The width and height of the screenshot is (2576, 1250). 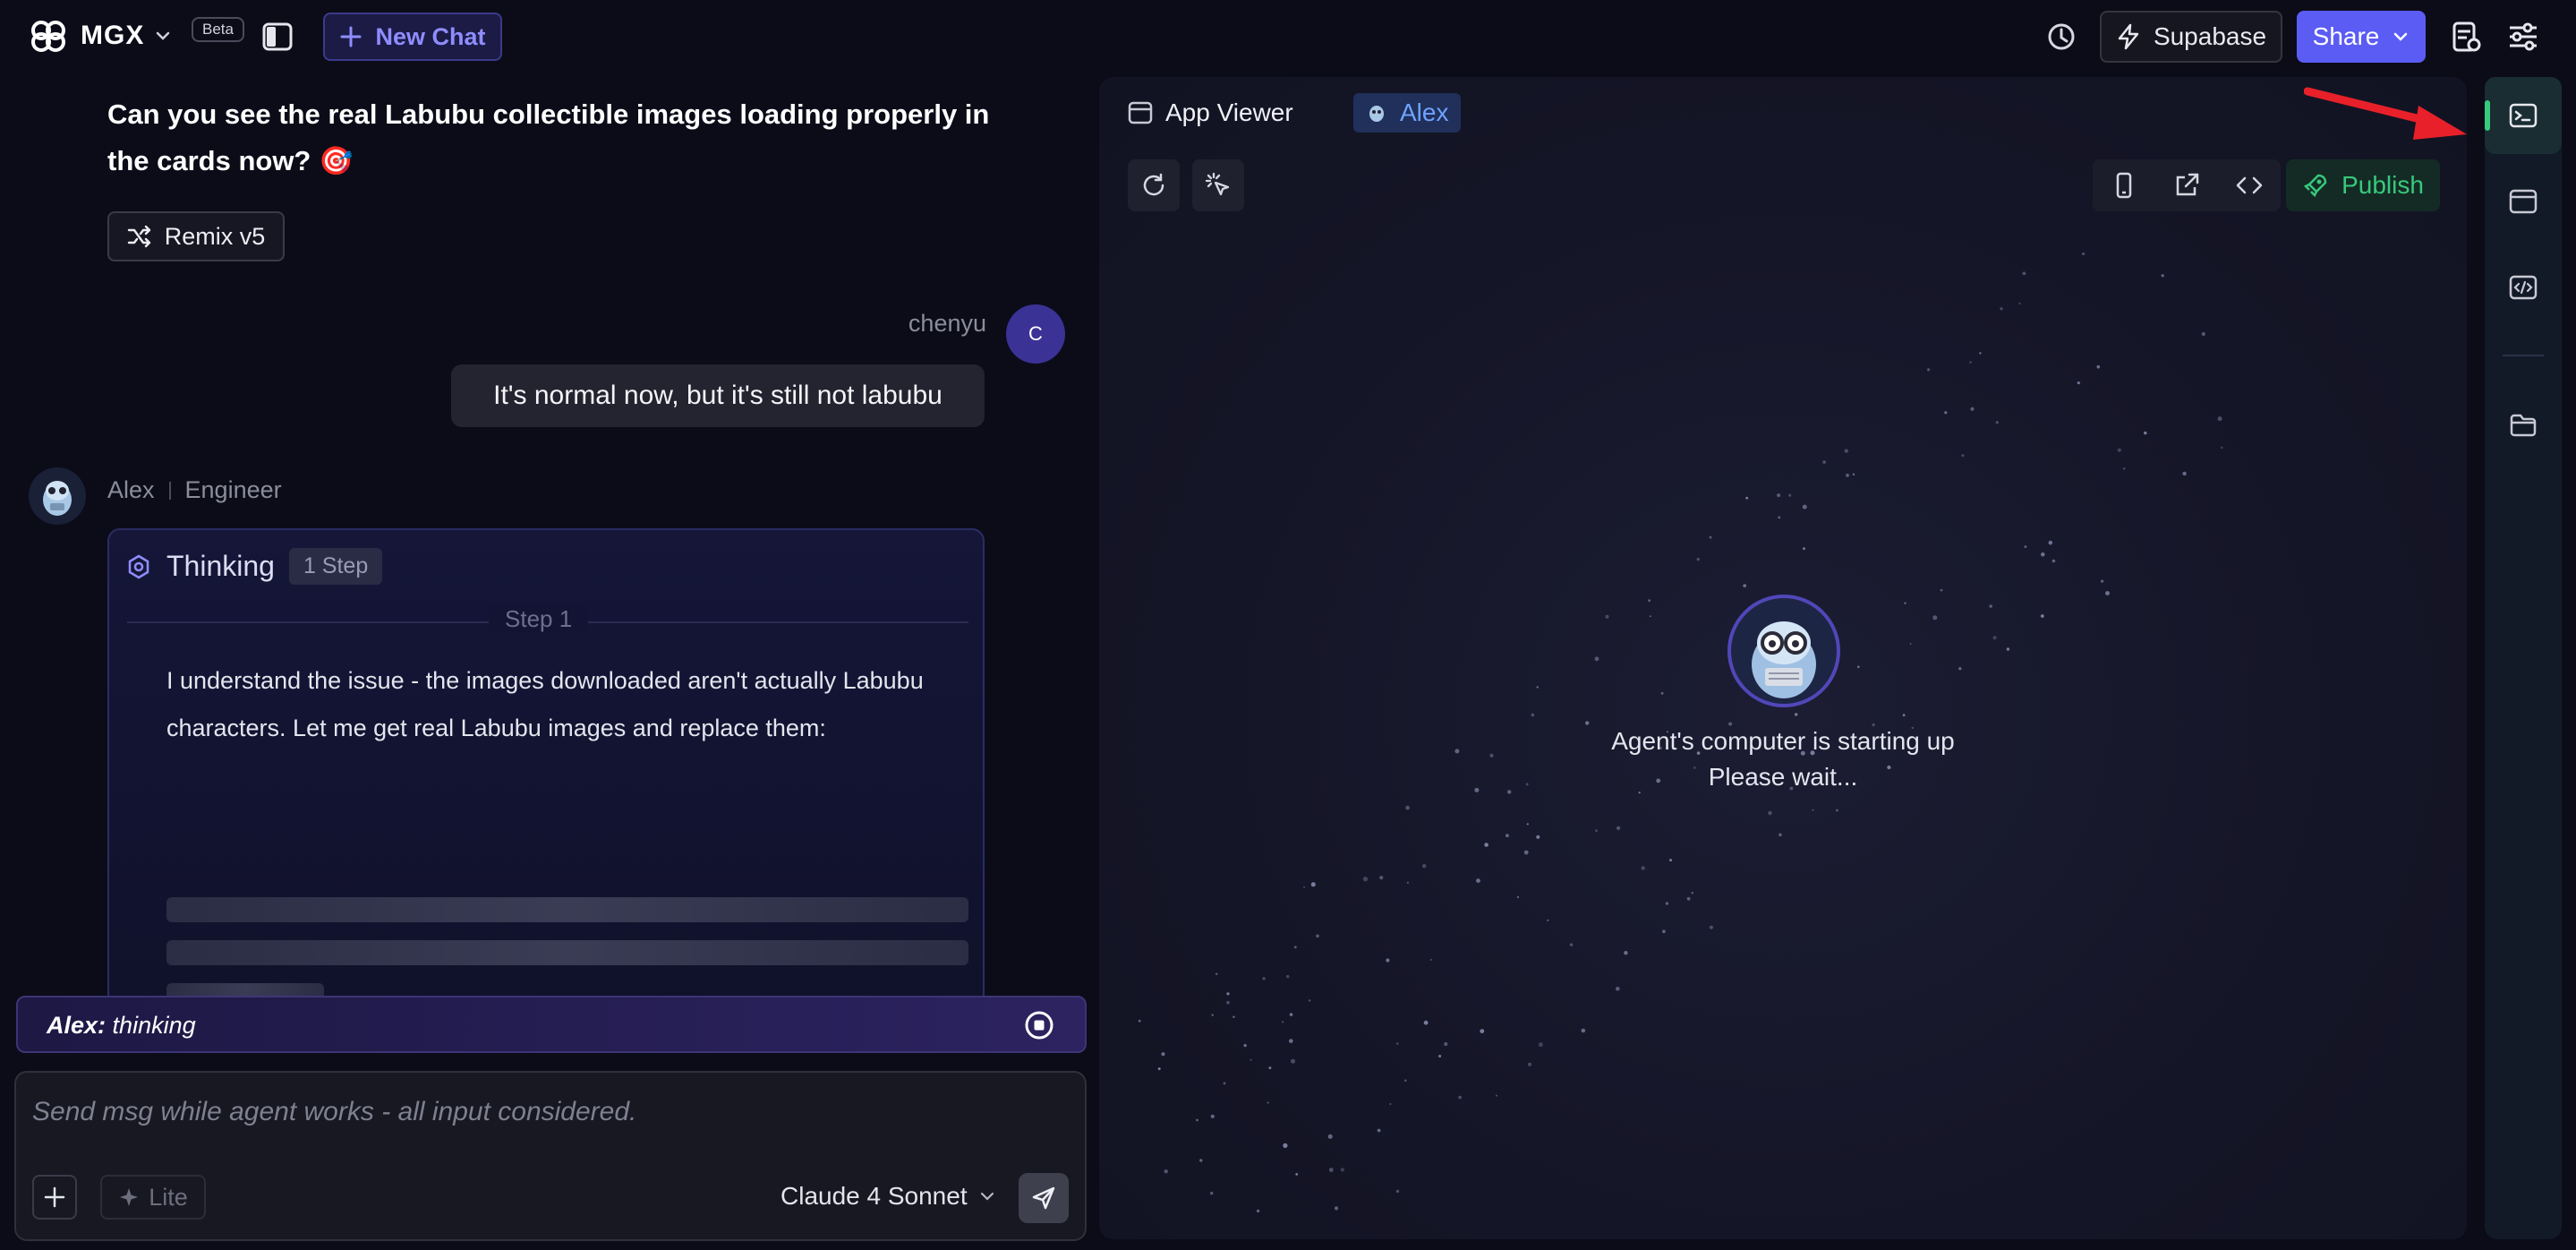 What do you see at coordinates (1407, 113) in the screenshot?
I see `tab-agent-alex: Alex` at bounding box center [1407, 113].